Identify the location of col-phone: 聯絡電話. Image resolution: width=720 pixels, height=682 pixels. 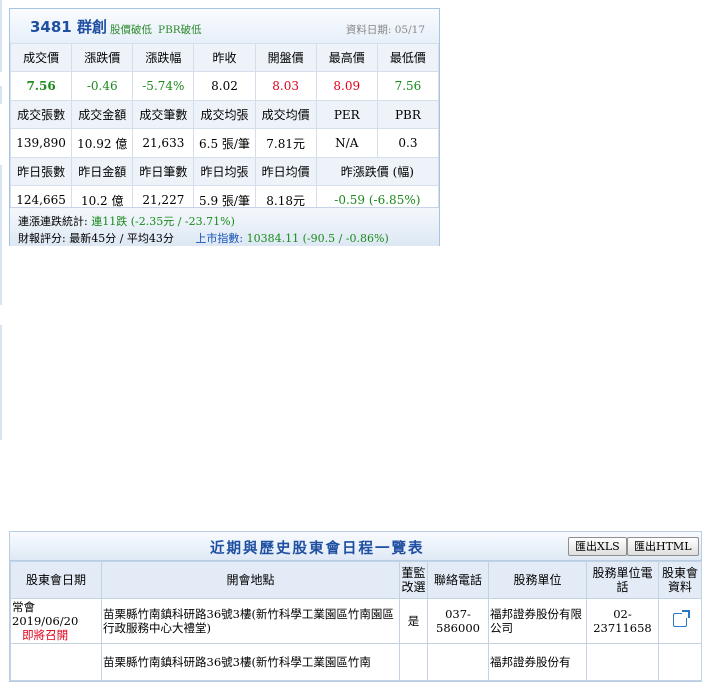
(458, 580).